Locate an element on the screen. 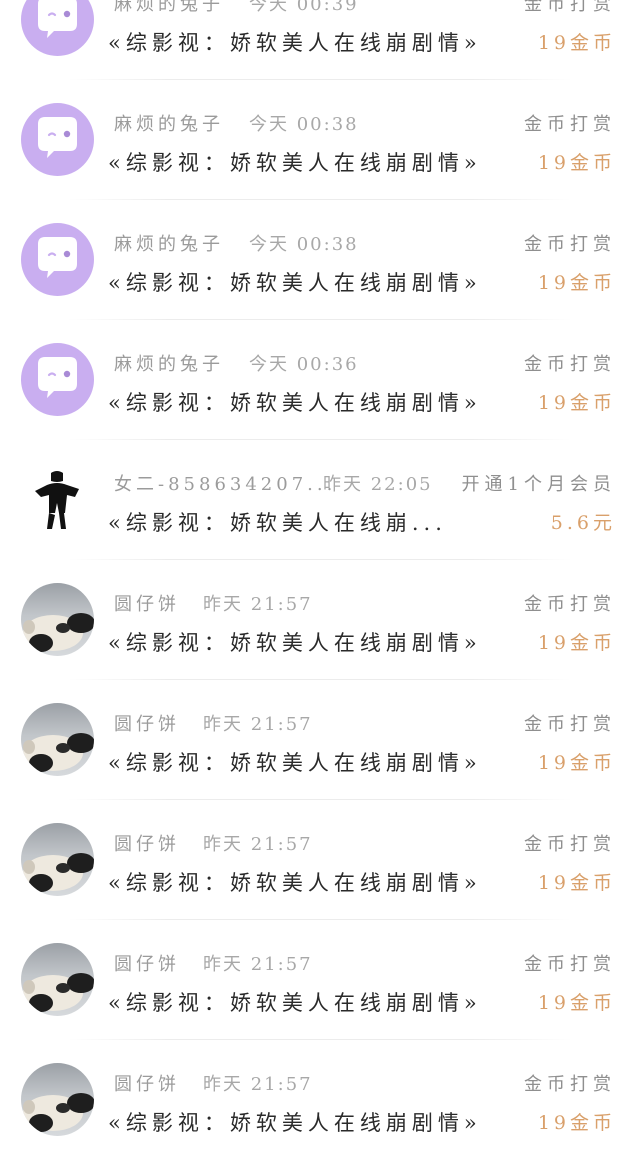 This screenshot has width=640, height=1167. timestamp: 今天 00:36 is located at coordinates (304, 364).